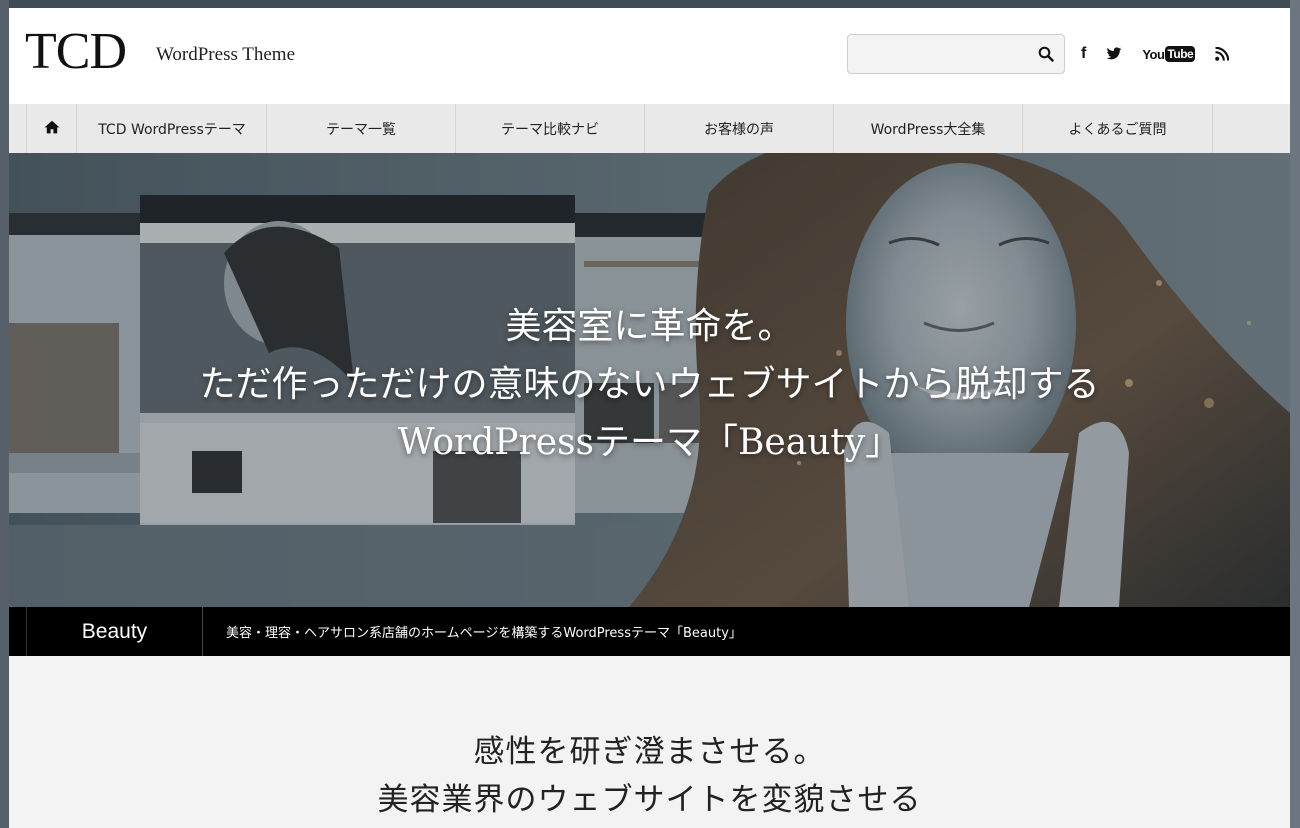 Image resolution: width=1300 pixels, height=828 pixels. I want to click on window-frame-top, so click(650, 4).